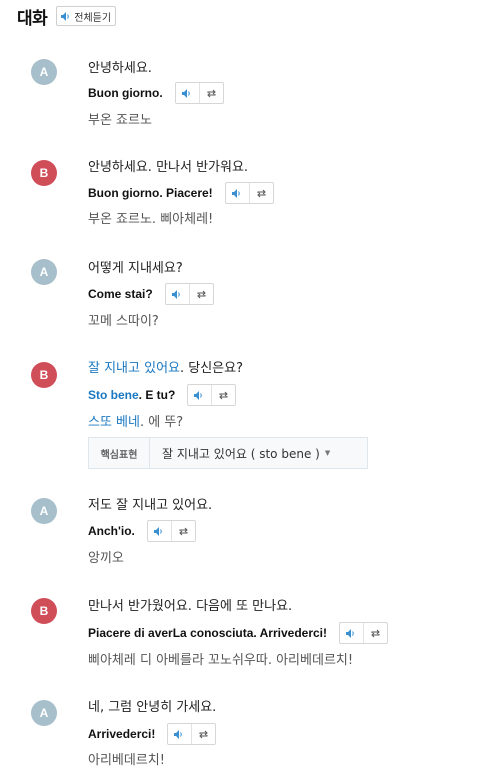 Image resolution: width=485 pixels, height=782 pixels. I want to click on key-expression-label: 핵심표현, so click(119, 453).